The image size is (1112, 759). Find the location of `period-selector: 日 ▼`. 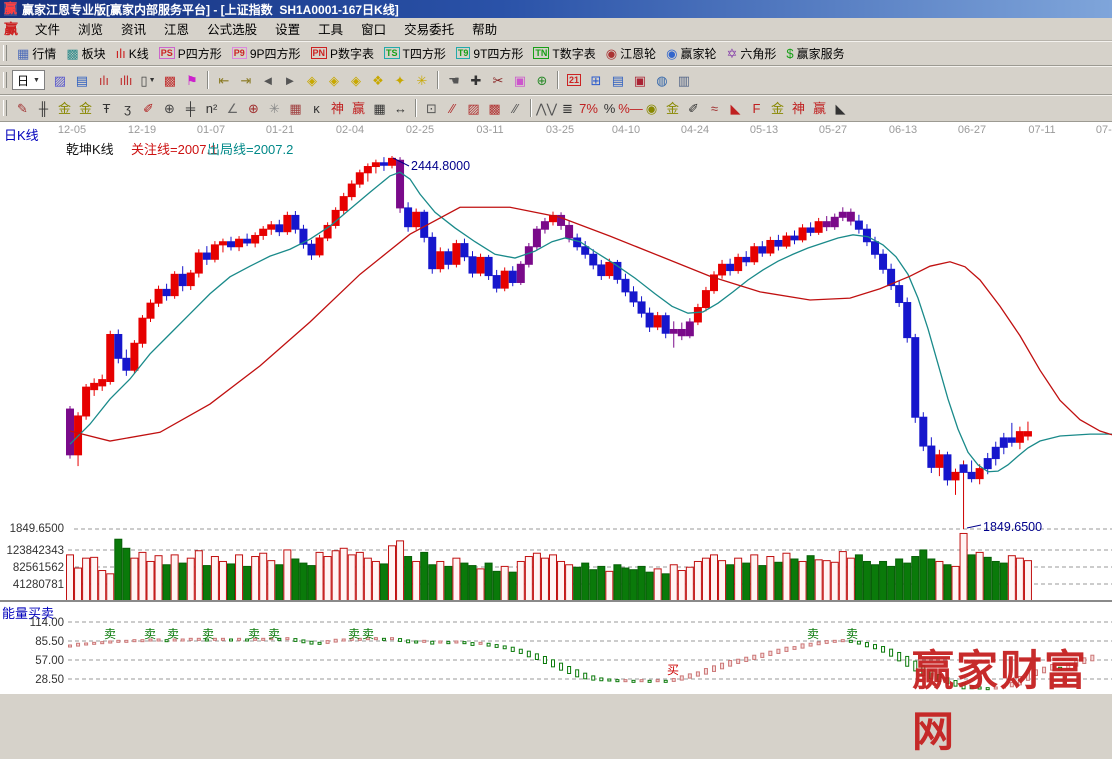

period-selector: 日 ▼ is located at coordinates (28, 80).